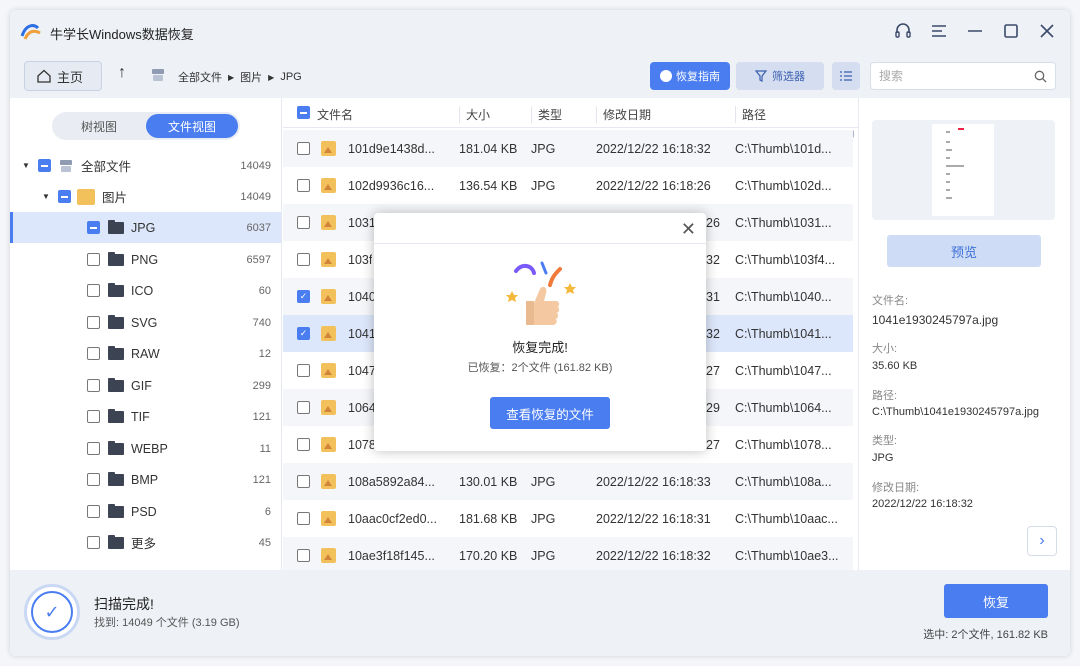  What do you see at coordinates (145, 479) in the screenshot?
I see `tree-item-bmp: BMP 121` at bounding box center [145, 479].